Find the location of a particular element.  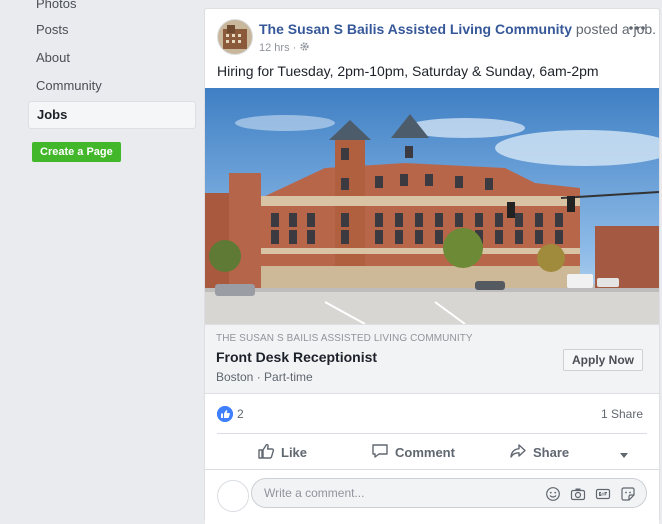

create-page-button: Create a Page is located at coordinates (76, 152).